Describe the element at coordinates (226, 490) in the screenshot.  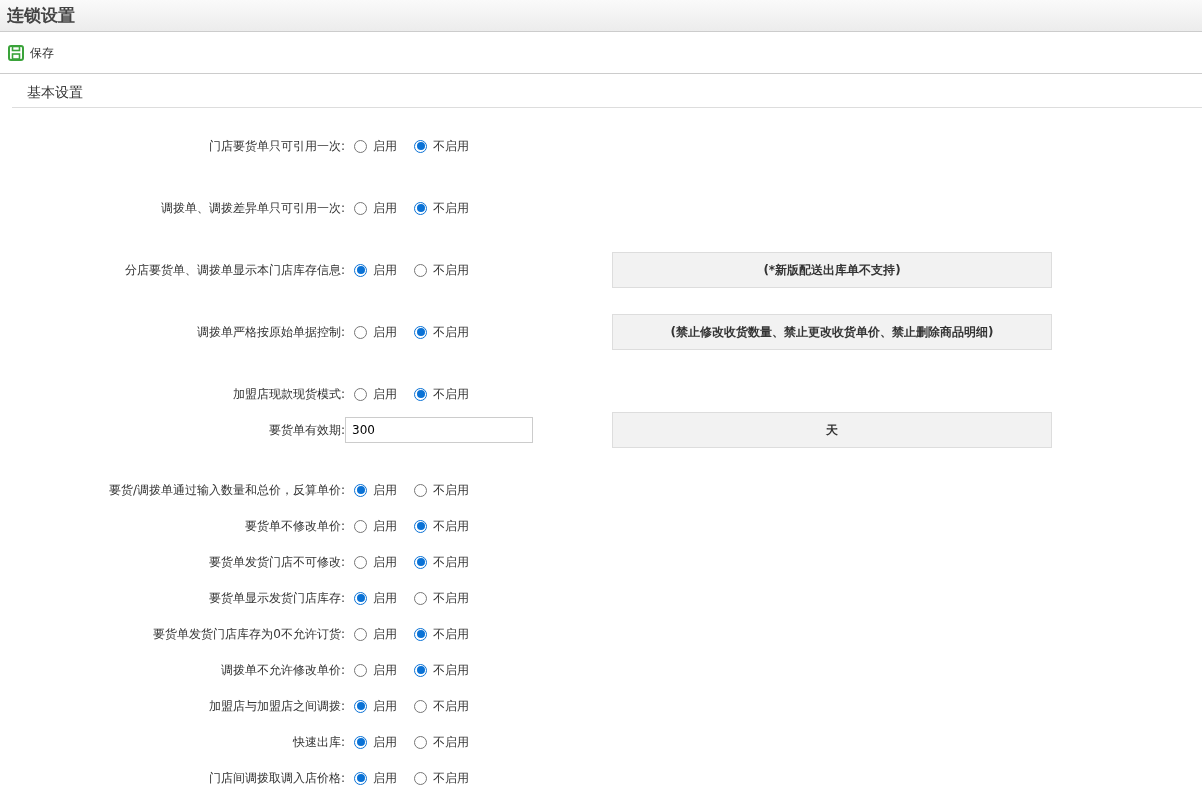
I see `field-label: 要货/调拨单通过输入数量和总价，反算单价:` at that location.